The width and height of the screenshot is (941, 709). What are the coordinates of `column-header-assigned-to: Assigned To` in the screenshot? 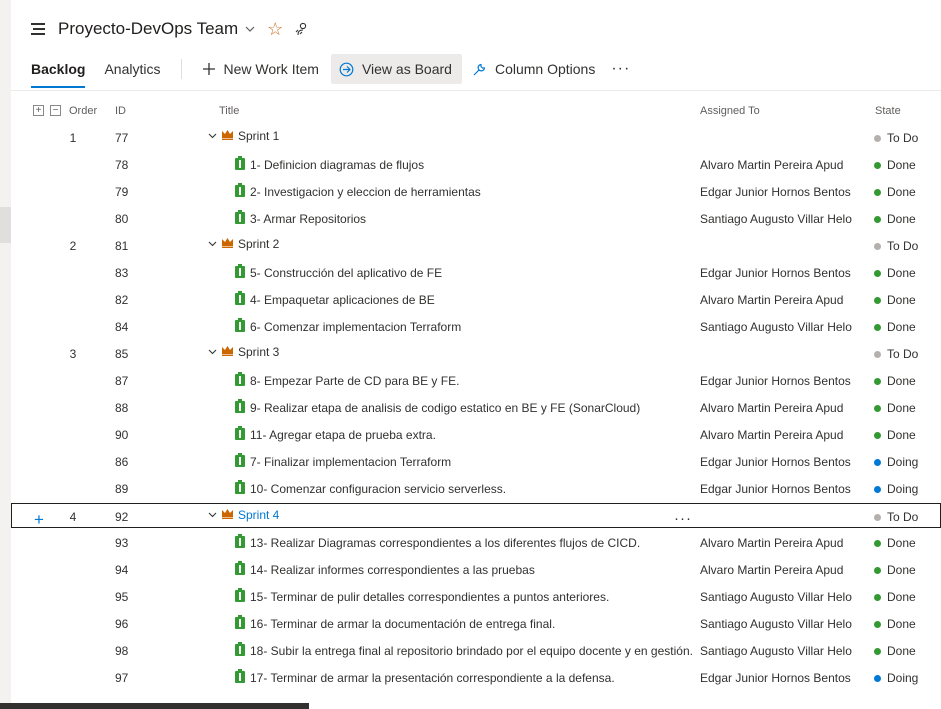 It's located at (730, 111).